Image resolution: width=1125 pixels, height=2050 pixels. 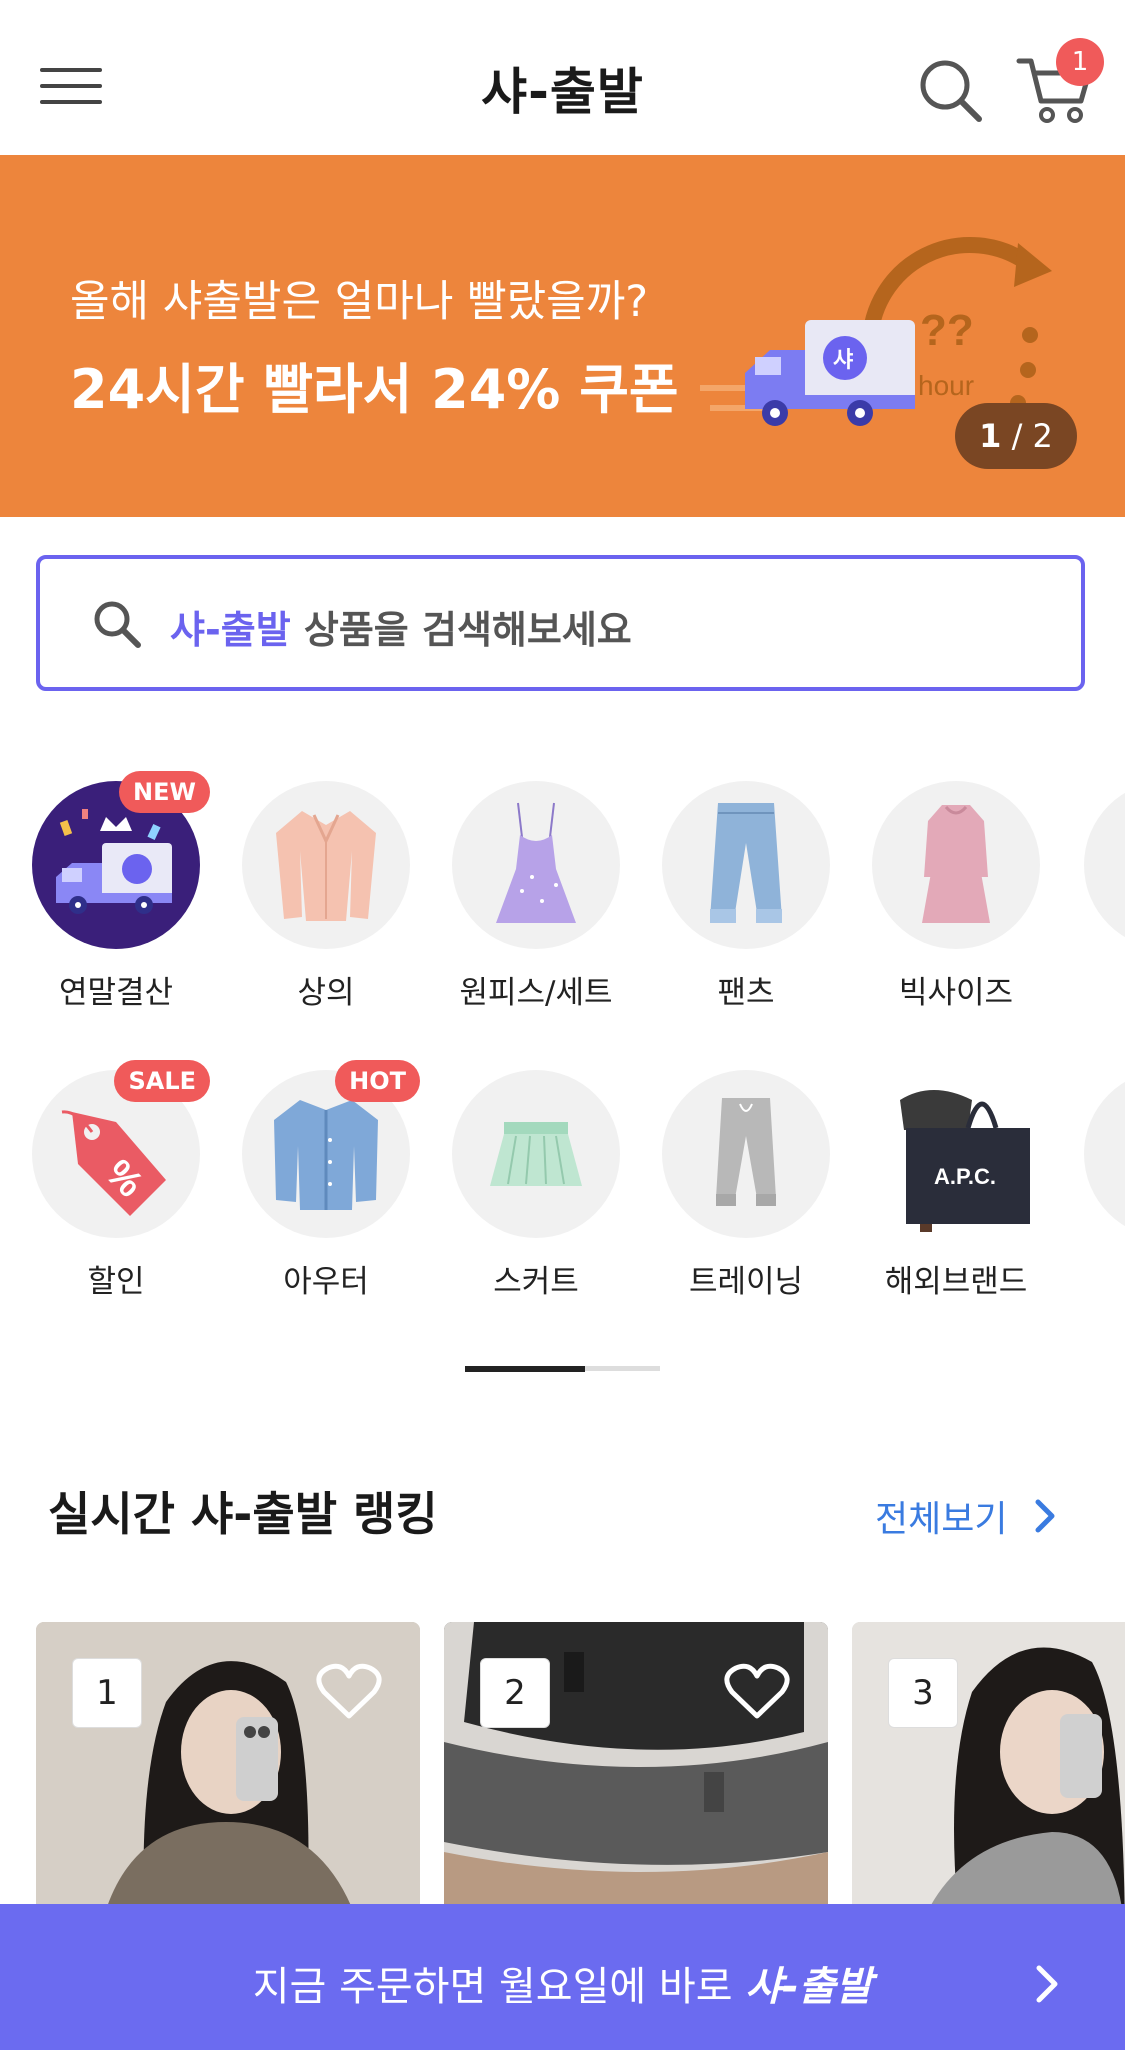 What do you see at coordinates (956, 864) in the screenshot?
I see `long-dress-icon` at bounding box center [956, 864].